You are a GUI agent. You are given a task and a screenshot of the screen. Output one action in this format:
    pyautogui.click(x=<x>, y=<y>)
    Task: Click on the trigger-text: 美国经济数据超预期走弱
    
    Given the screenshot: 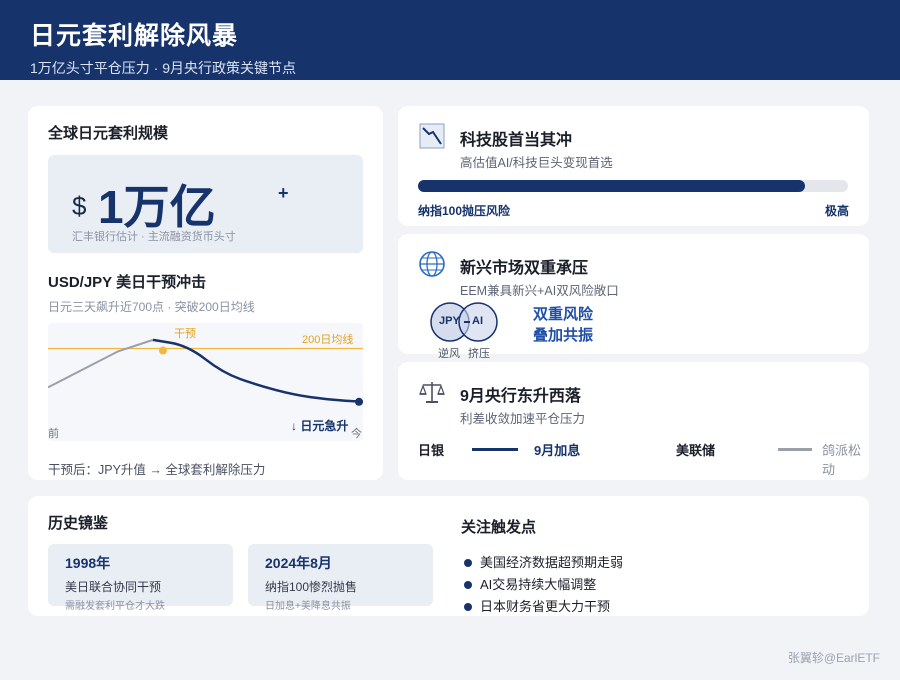 What is the action you would take?
    pyautogui.click(x=552, y=562)
    